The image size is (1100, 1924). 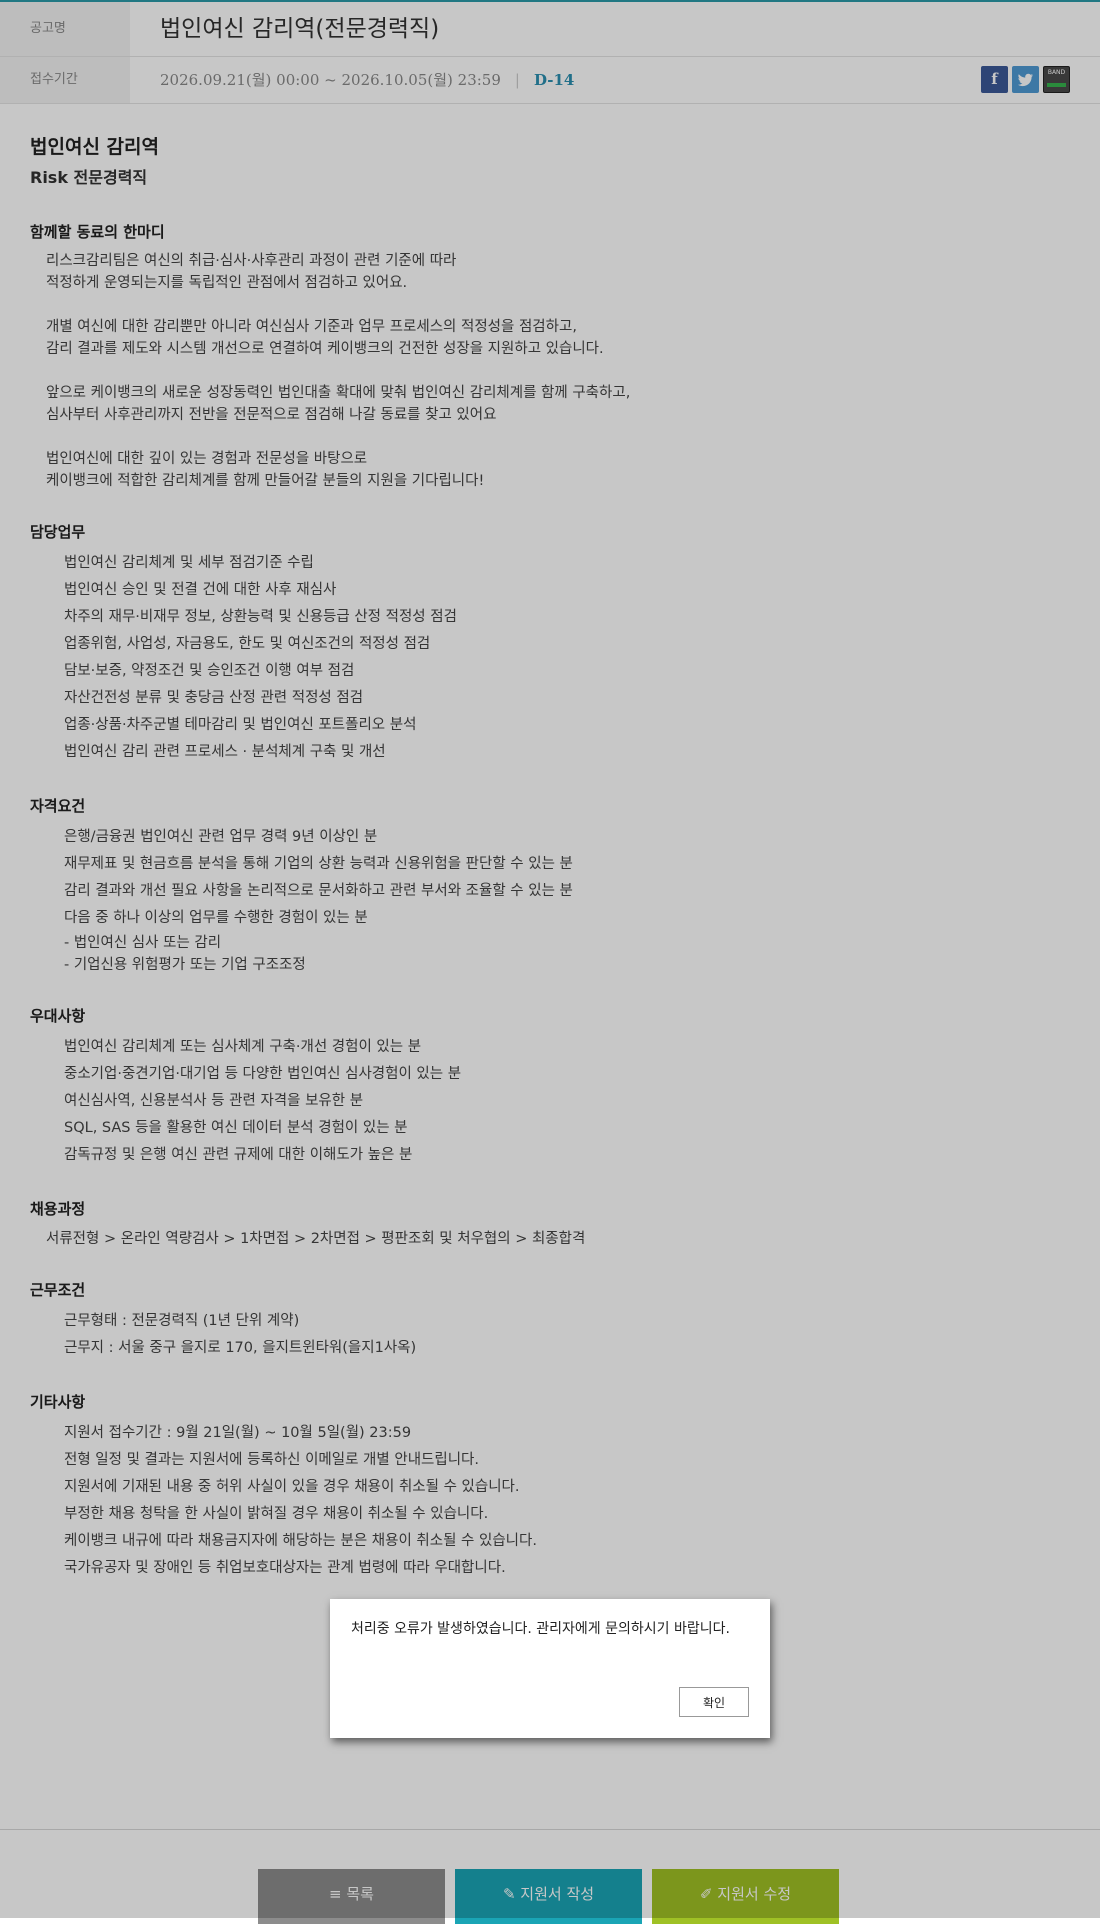 What do you see at coordinates (550, 1668) in the screenshot?
I see `error-dialog: 처리중 오류가 발생하였습니다. 관리자에게 문의하시기 바랍니다. 확인` at bounding box center [550, 1668].